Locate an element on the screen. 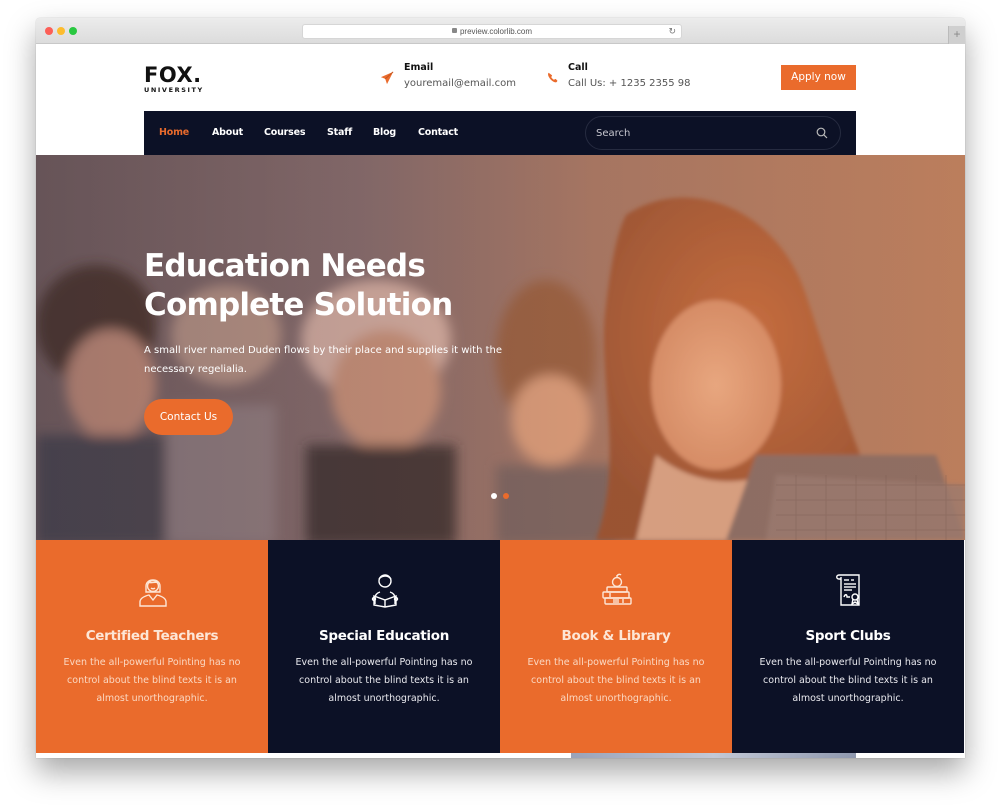 Image resolution: width=1000 pixels, height=810 pixels. certificate-icon is located at coordinates (848, 590).